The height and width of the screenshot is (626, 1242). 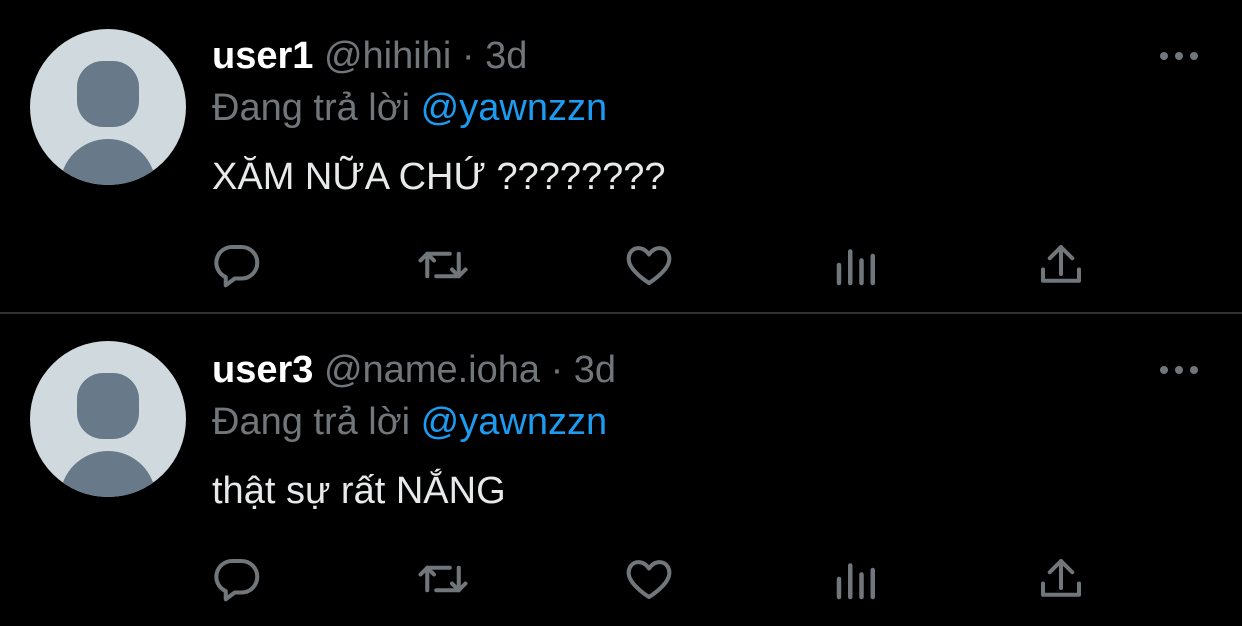 I want to click on tweet-header: user3 @name.ioha · 3d, so click(x=414, y=370).